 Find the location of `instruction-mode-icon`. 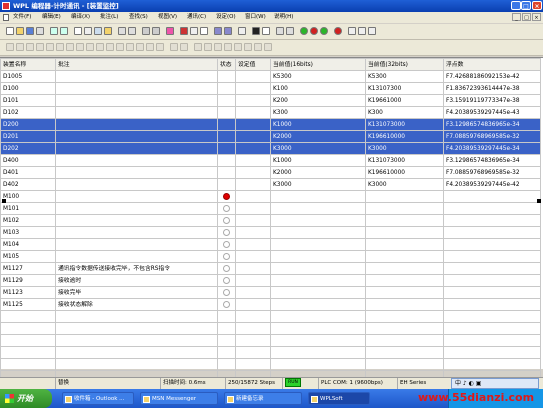

instruction-mode-icon is located at coordinates (194, 31).